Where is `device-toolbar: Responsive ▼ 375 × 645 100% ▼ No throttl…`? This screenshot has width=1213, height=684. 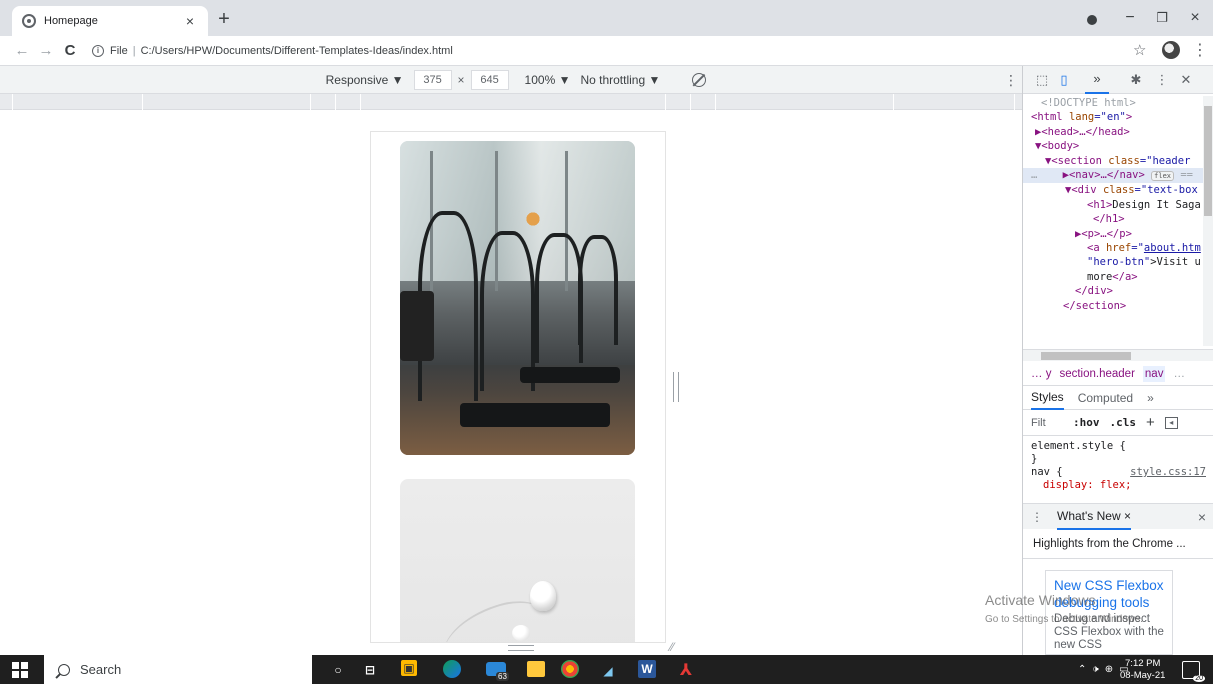 device-toolbar: Responsive ▼ 375 × 645 100% ▼ No throttl… is located at coordinates (511, 80).